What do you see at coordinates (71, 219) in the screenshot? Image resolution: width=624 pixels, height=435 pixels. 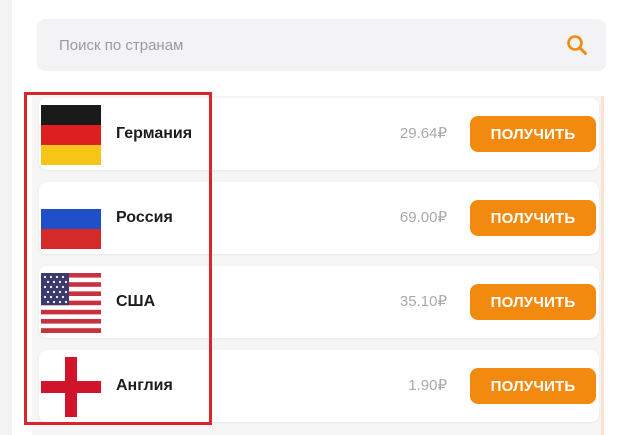 I see `russia-flag-icon` at bounding box center [71, 219].